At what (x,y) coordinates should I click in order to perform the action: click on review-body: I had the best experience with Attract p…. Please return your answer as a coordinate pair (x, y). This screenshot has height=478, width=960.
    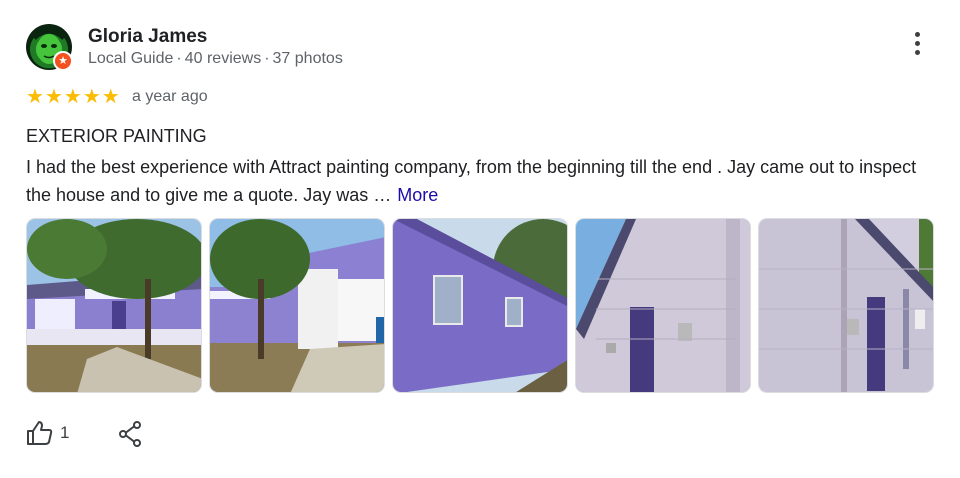
    Looking at the image, I should click on (471, 181).